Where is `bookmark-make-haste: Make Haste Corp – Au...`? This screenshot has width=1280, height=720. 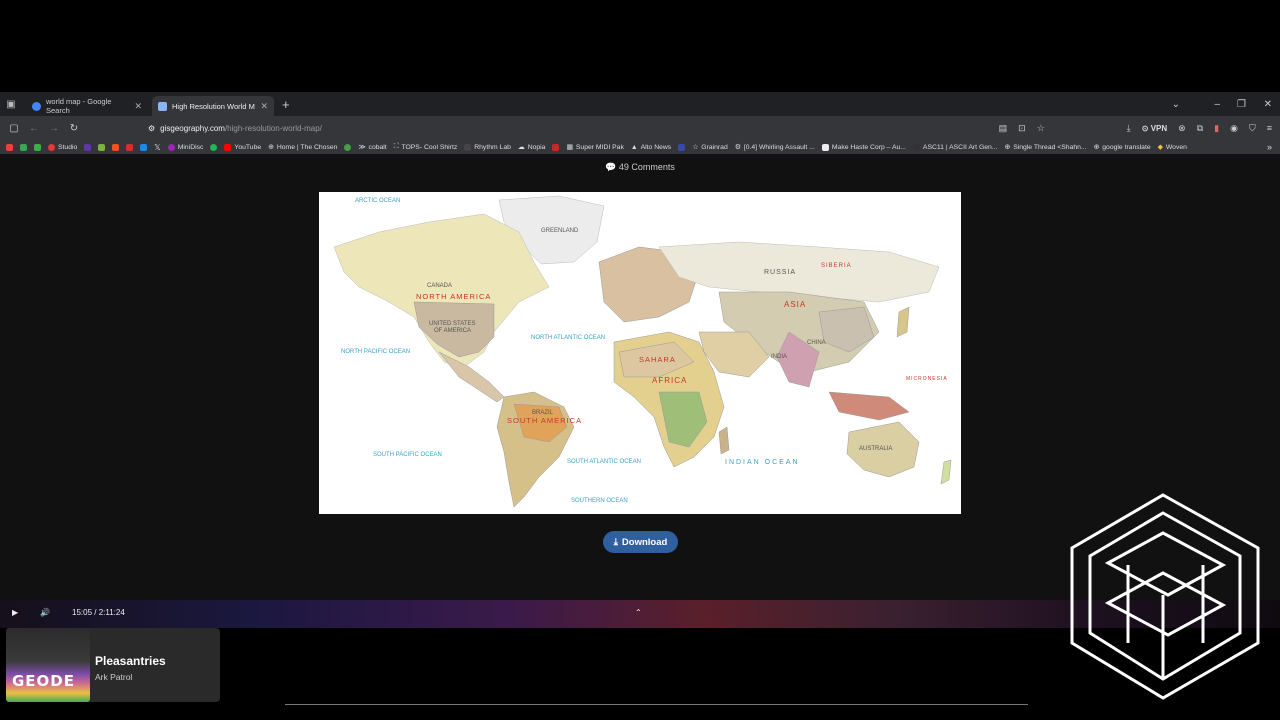 bookmark-make-haste: Make Haste Corp – Au... is located at coordinates (863, 147).